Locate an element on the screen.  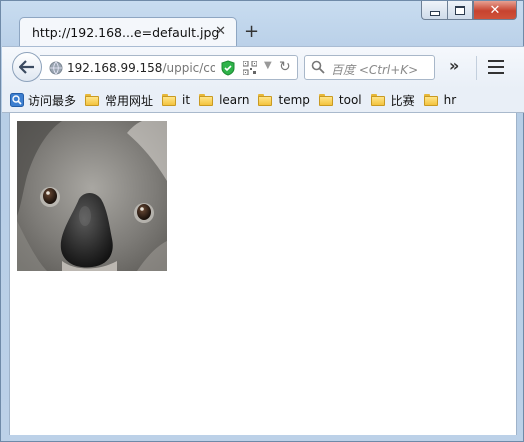
bookmark-label: 常用网址 is located at coordinates (129, 100).